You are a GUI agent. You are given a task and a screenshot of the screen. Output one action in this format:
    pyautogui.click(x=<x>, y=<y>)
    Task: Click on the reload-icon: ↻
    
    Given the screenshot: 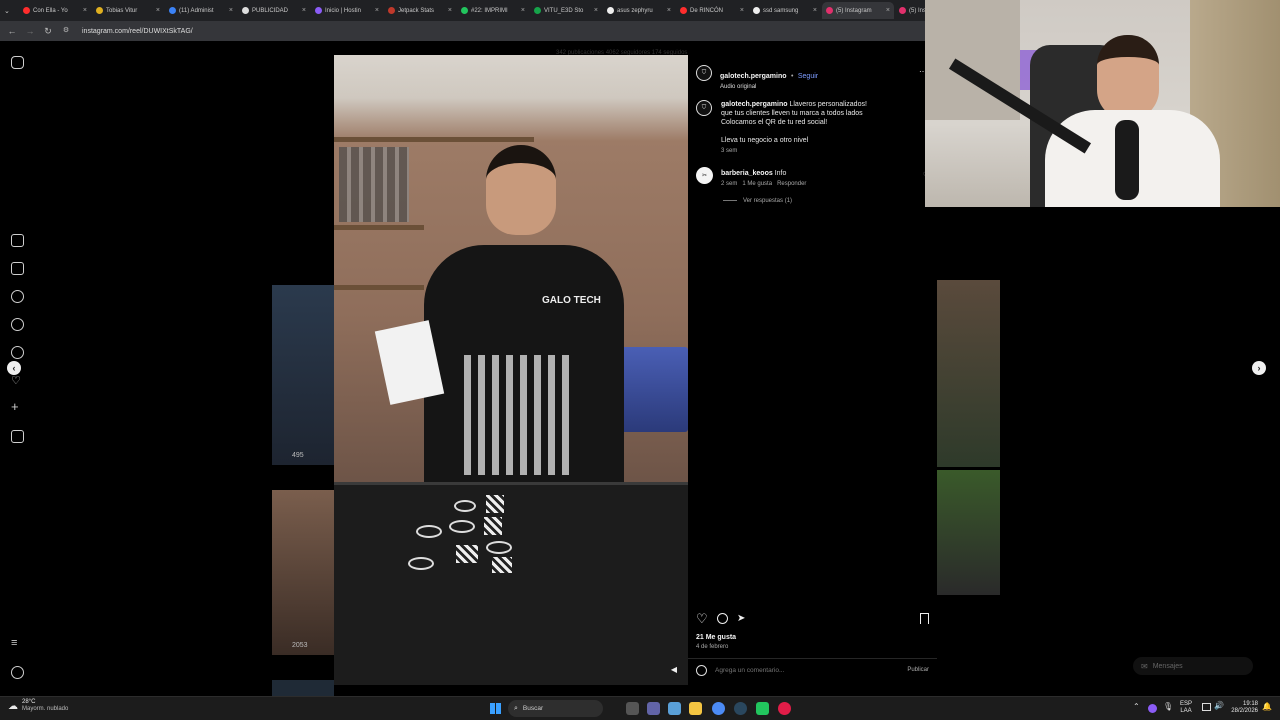 What is the action you would take?
    pyautogui.click(x=48, y=31)
    